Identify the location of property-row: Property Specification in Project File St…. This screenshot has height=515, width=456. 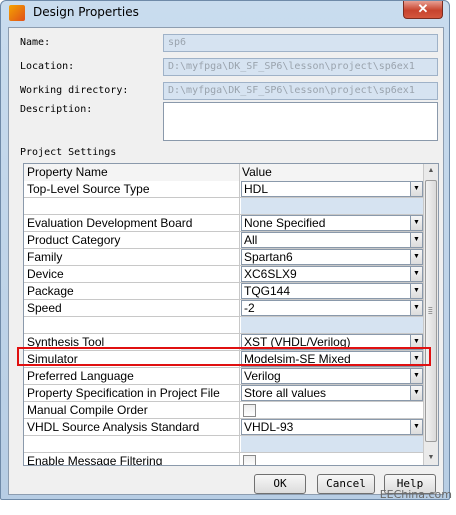
(224, 393).